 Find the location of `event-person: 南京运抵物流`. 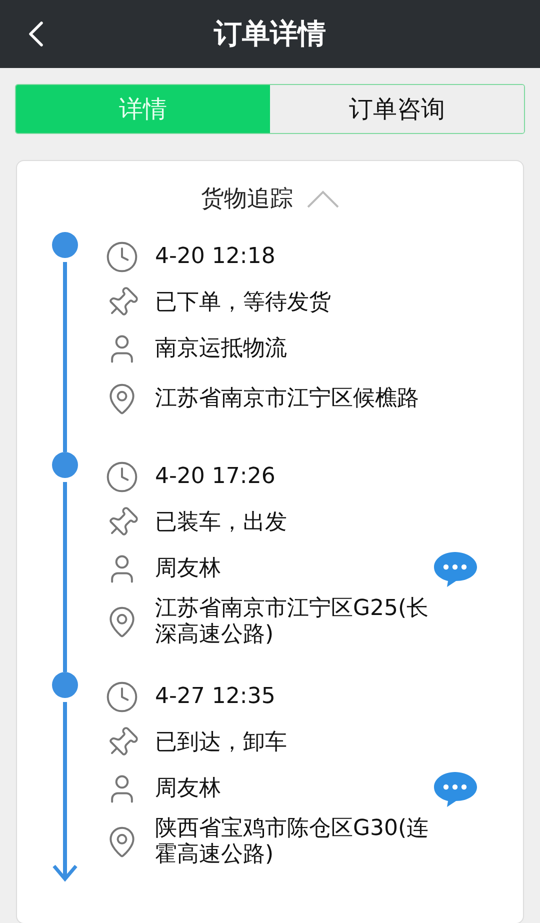

event-person: 南京运抵物流 is located at coordinates (221, 349).